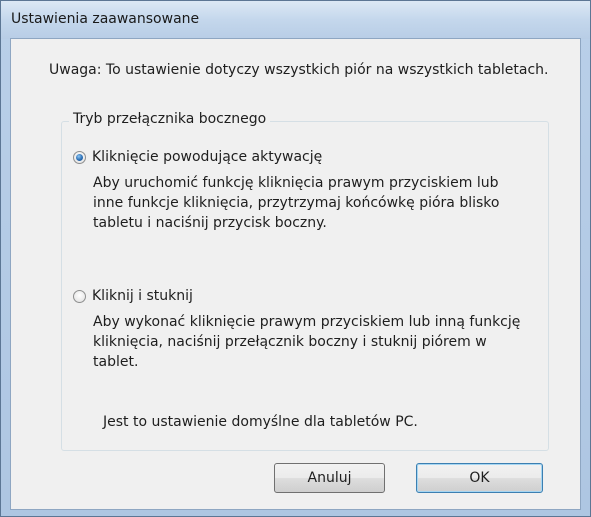 This screenshot has height=517, width=591. I want to click on radio-label-click-activate: Kliknięcie powodujące aktywację, so click(207, 157).